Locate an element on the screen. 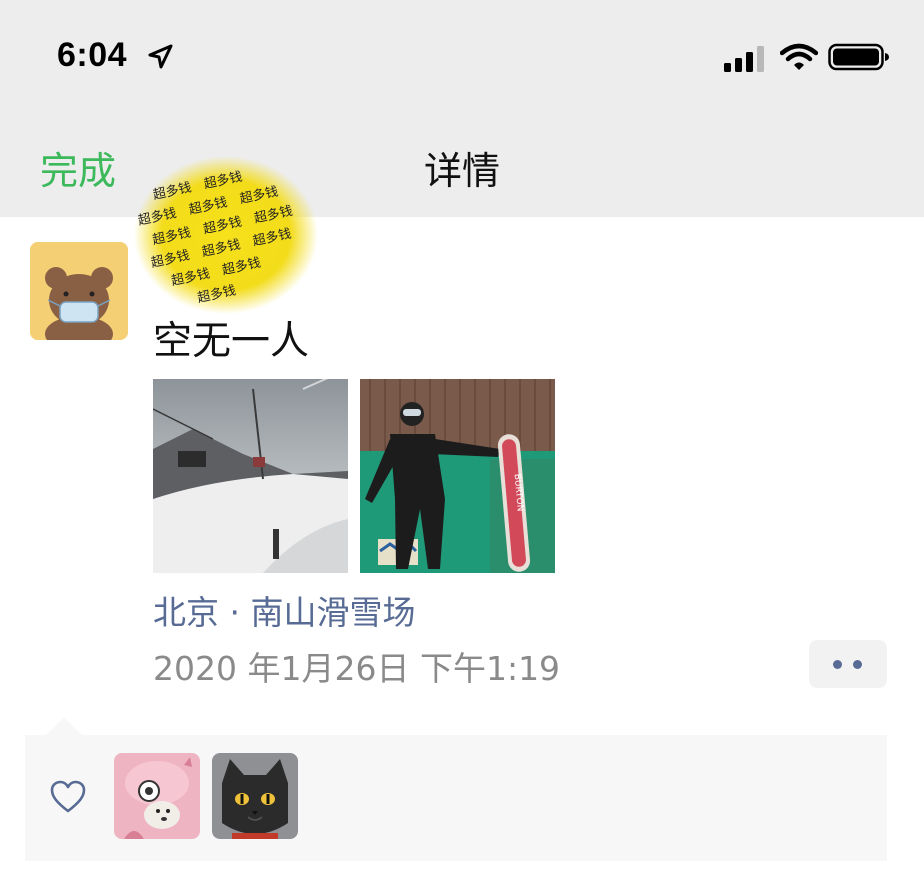 The width and height of the screenshot is (924, 890). more-options-button is located at coordinates (848, 664).